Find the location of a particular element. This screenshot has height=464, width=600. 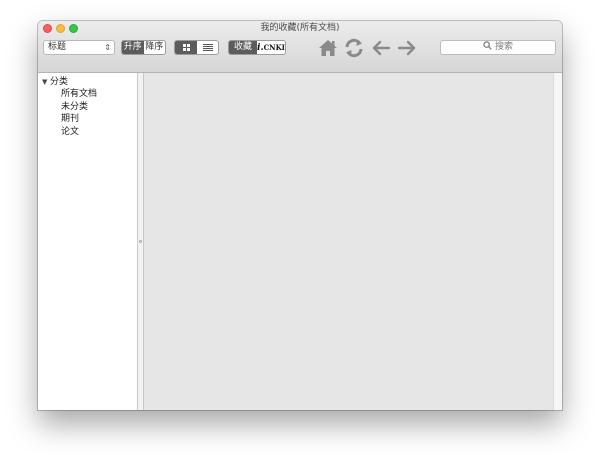

category-tree: ▼ 分类 所有文档 未分类 期刊 论文 is located at coordinates (69, 107).